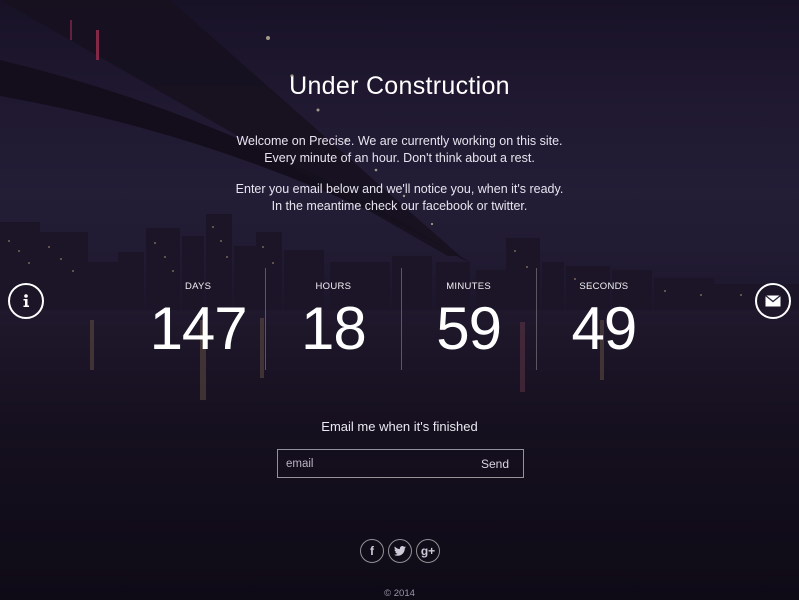 This screenshot has width=799, height=600. Describe the element at coordinates (469, 286) in the screenshot. I see `countdown-label: MINUTES` at that location.